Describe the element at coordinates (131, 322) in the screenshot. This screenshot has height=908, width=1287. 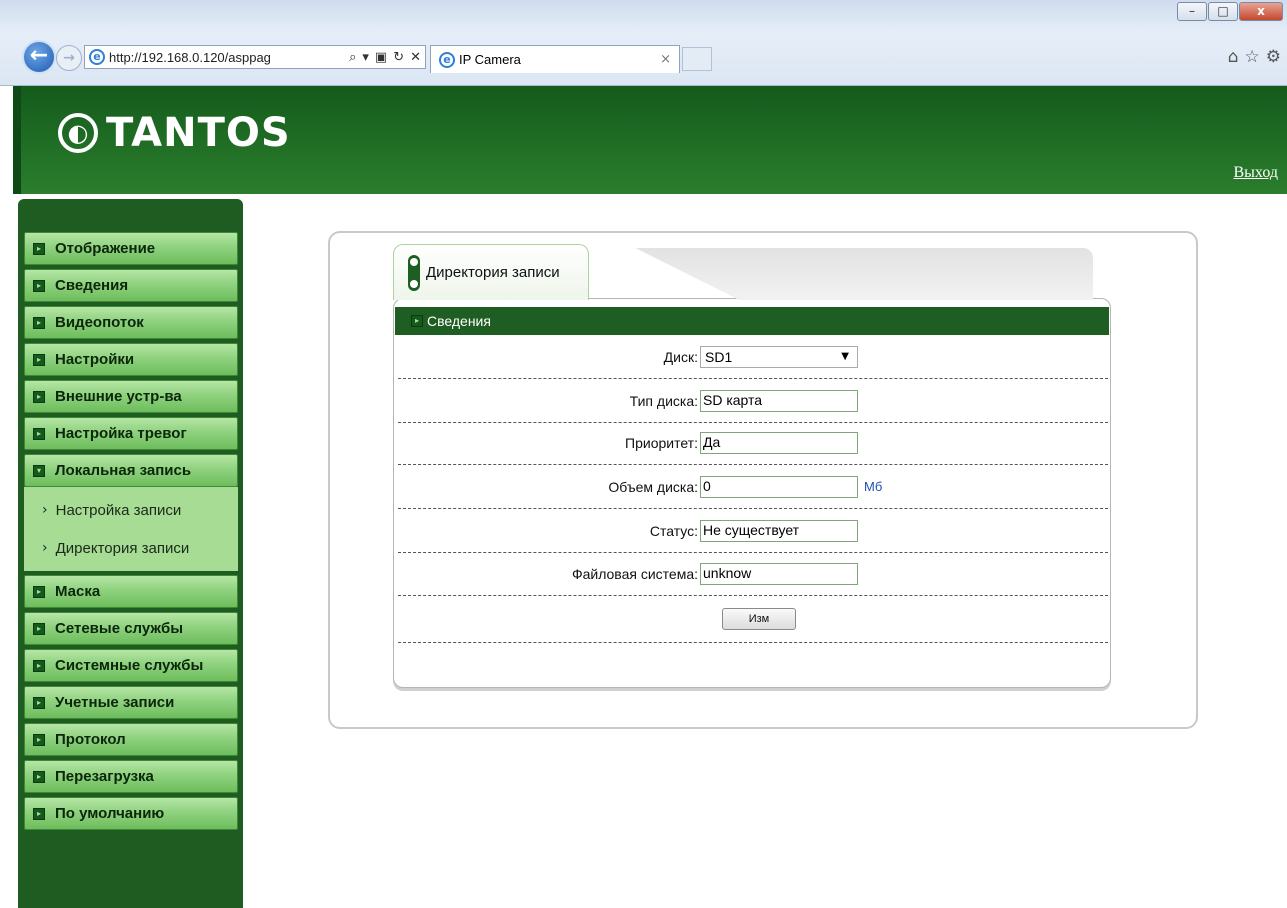
I see `sidebar-item-videostream: ▸ Видеопоток` at that location.